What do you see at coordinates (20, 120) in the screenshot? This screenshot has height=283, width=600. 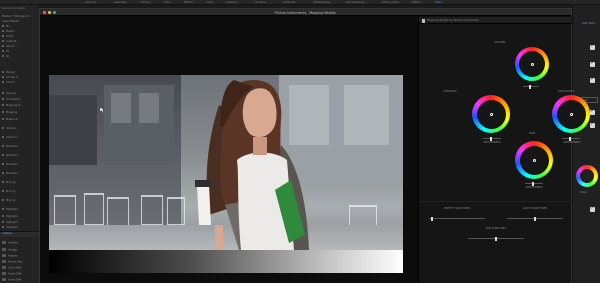 I see `effect-row: Master G` at bounding box center [20, 120].